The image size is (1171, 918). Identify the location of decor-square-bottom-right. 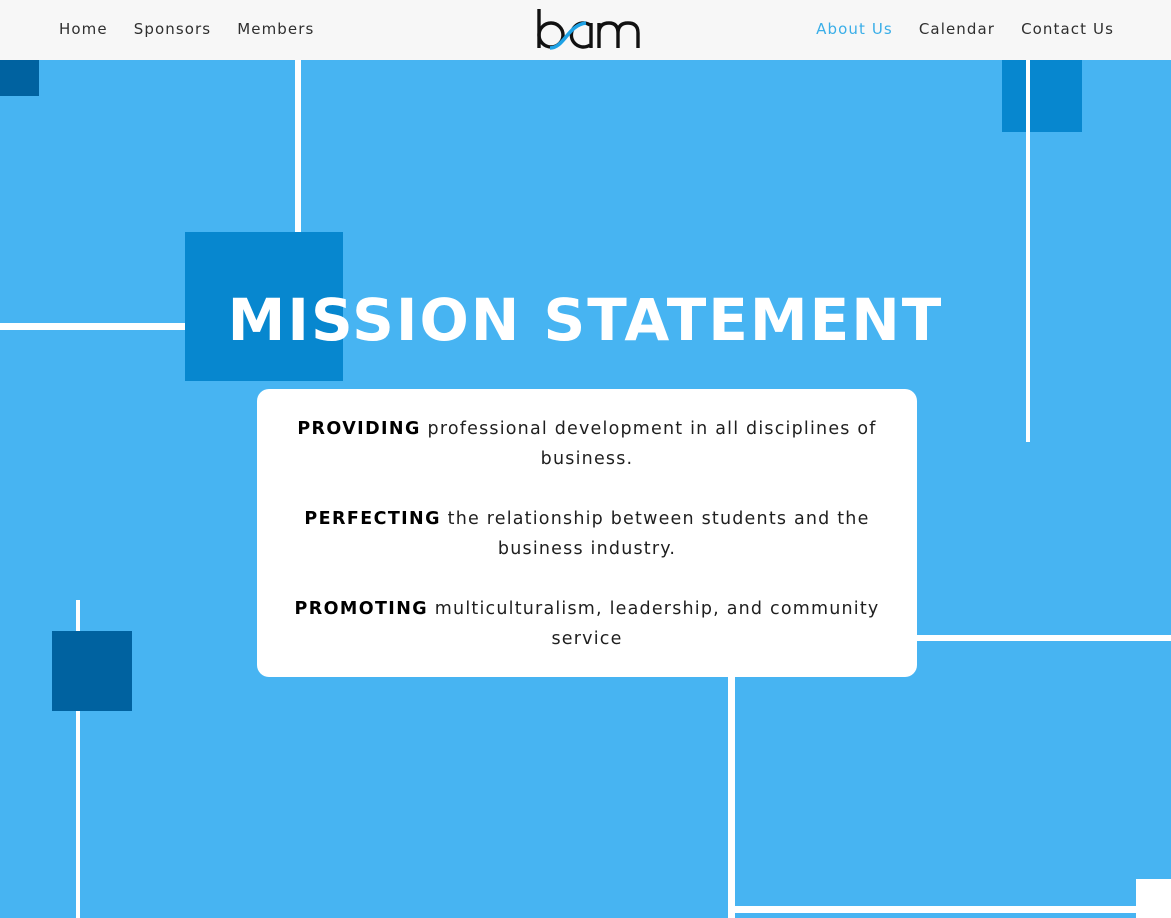
(1153, 898).